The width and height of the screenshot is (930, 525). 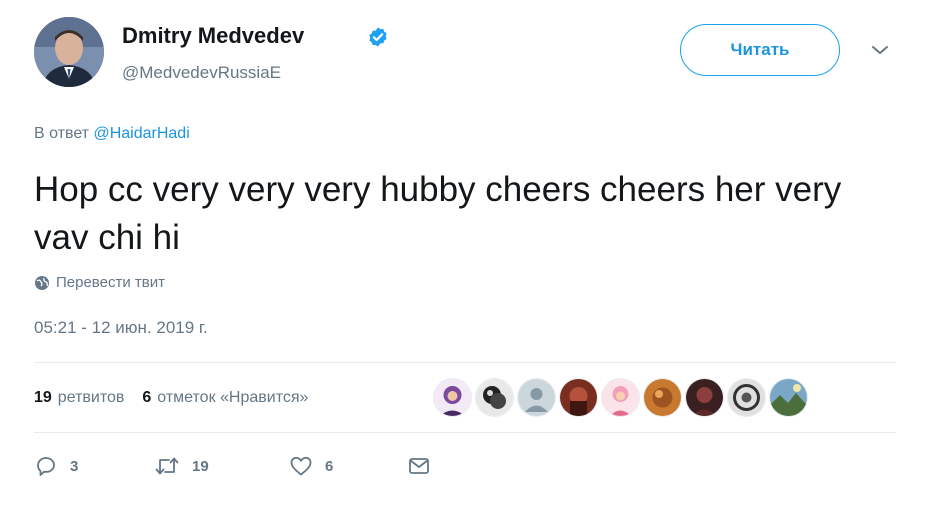 What do you see at coordinates (880, 50) in the screenshot?
I see `chevron-down-icon` at bounding box center [880, 50].